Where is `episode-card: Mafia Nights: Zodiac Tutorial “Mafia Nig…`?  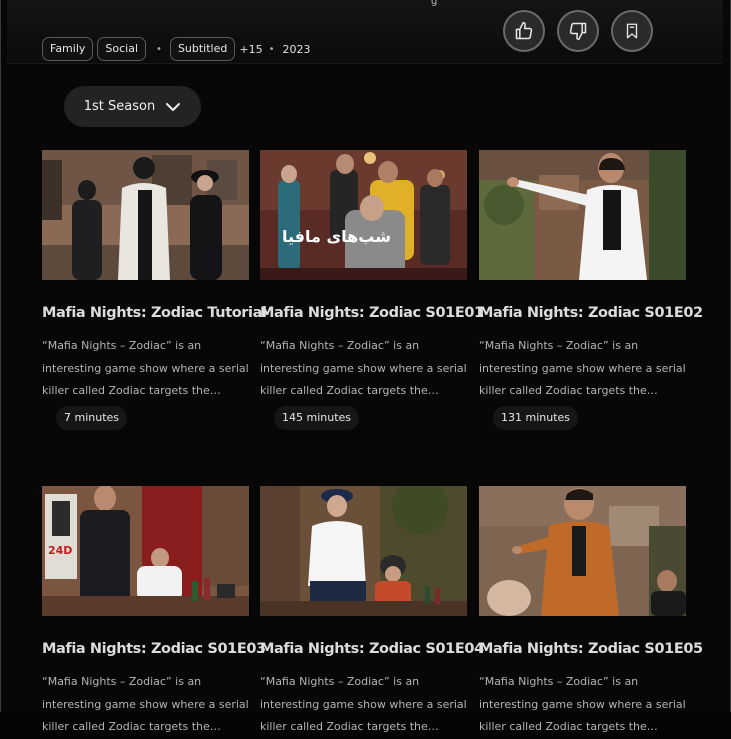 episode-card: Mafia Nights: Zodiac Tutorial “Mafia Nig… is located at coordinates (154, 290).